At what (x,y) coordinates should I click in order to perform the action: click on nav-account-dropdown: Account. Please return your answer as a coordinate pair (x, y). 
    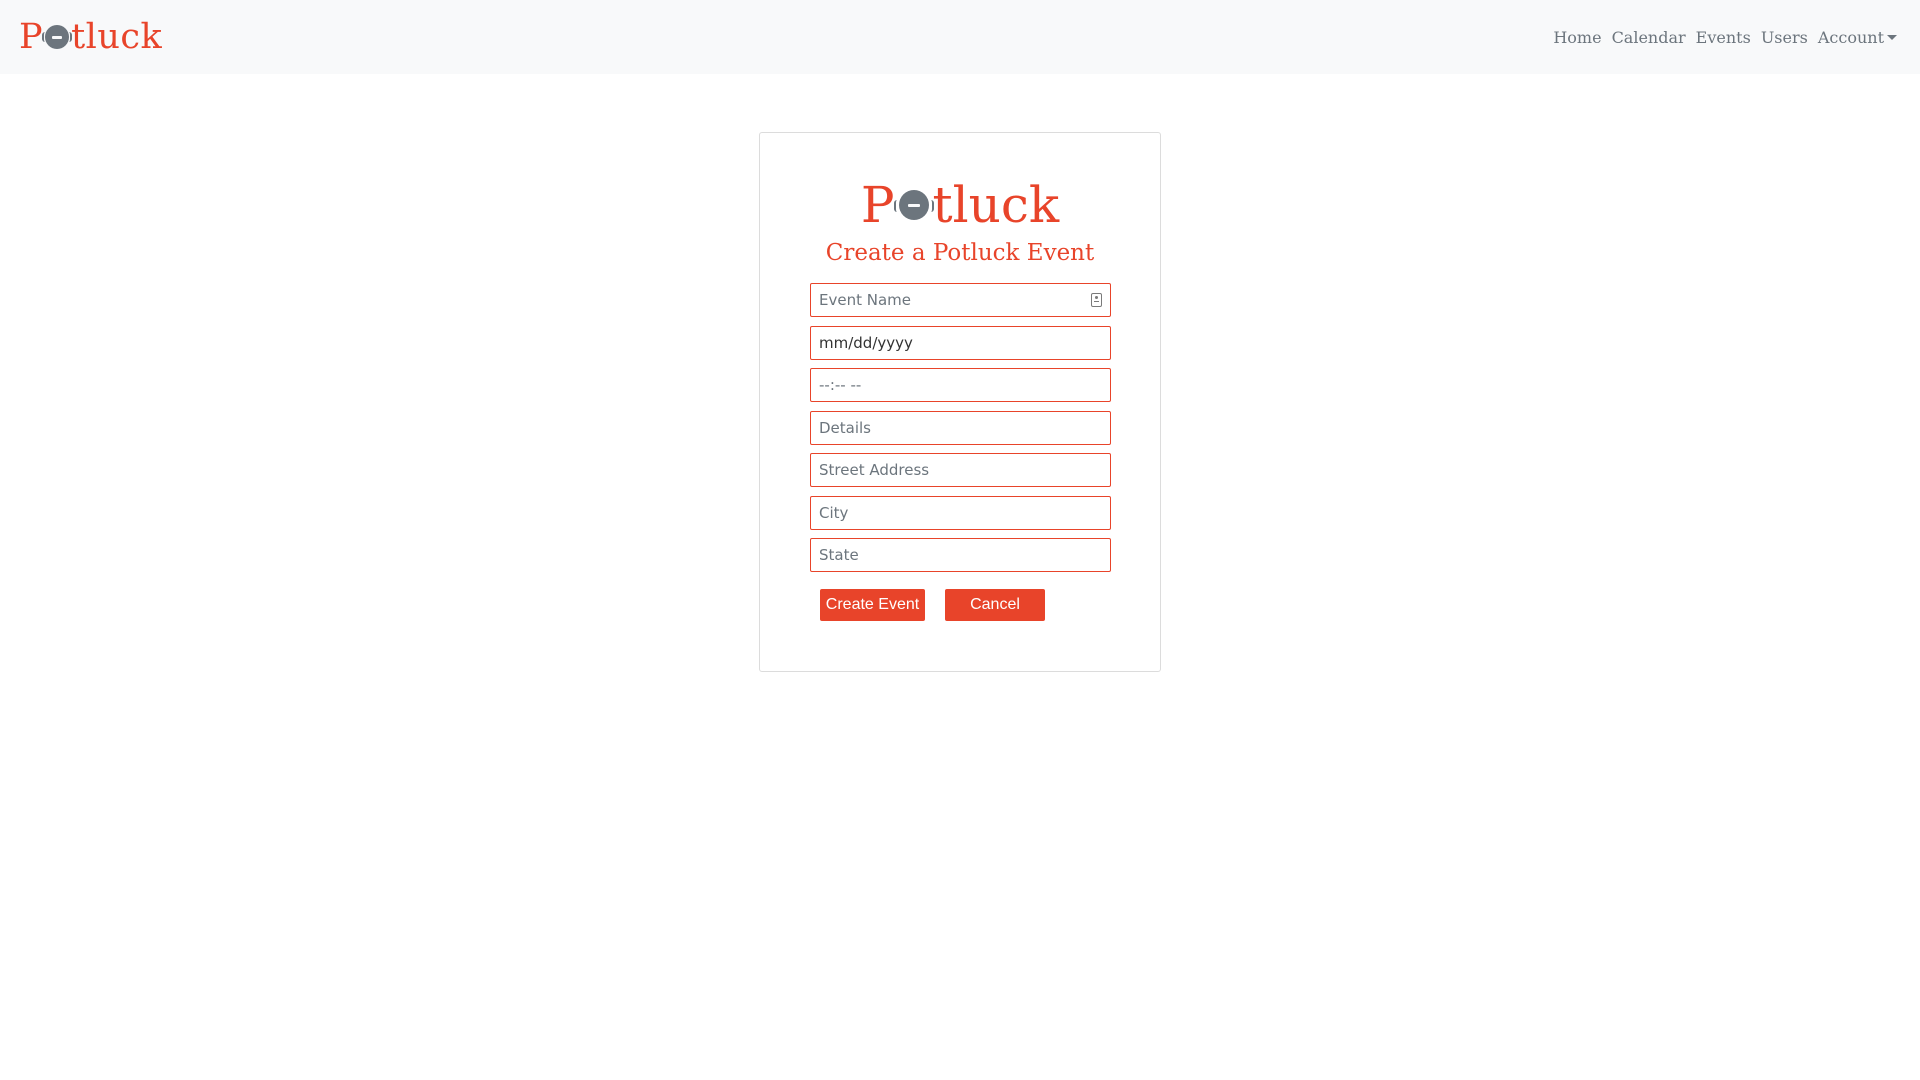
    Looking at the image, I should click on (1857, 37).